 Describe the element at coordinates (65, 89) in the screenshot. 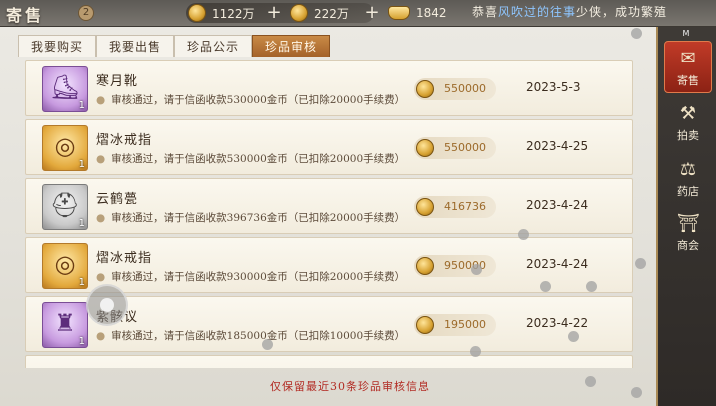

I see `boots-icon: ⛸ 1` at that location.